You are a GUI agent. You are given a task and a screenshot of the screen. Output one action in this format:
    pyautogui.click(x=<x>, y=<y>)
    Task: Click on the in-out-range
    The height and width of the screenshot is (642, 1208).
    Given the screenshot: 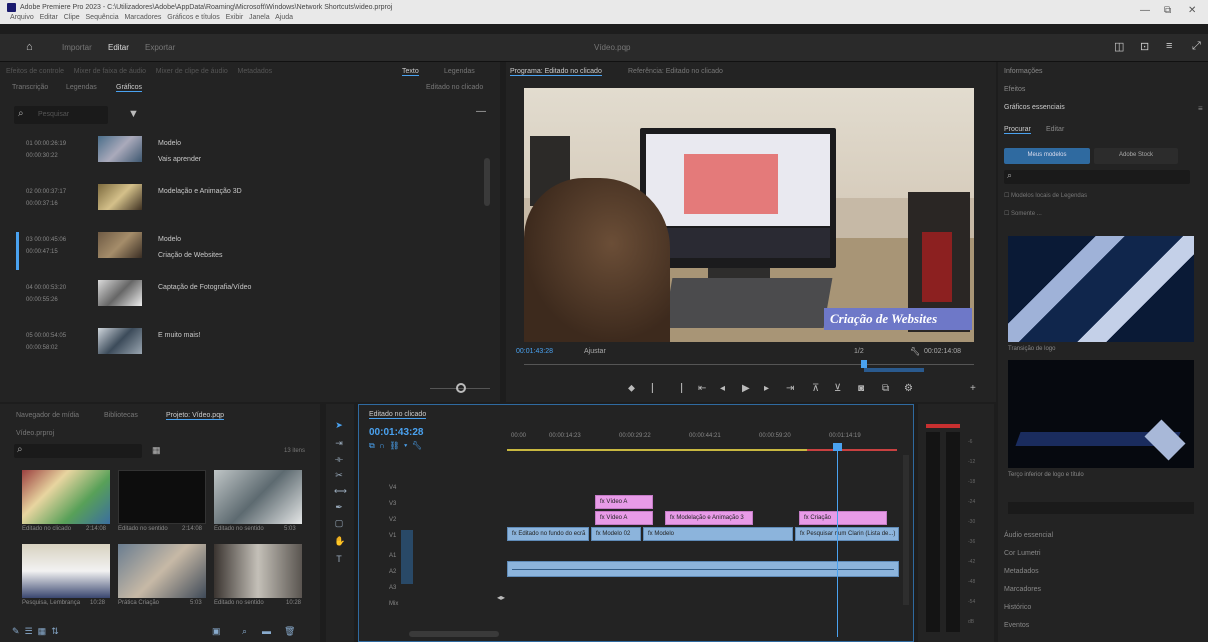 What is the action you would take?
    pyautogui.click(x=894, y=370)
    